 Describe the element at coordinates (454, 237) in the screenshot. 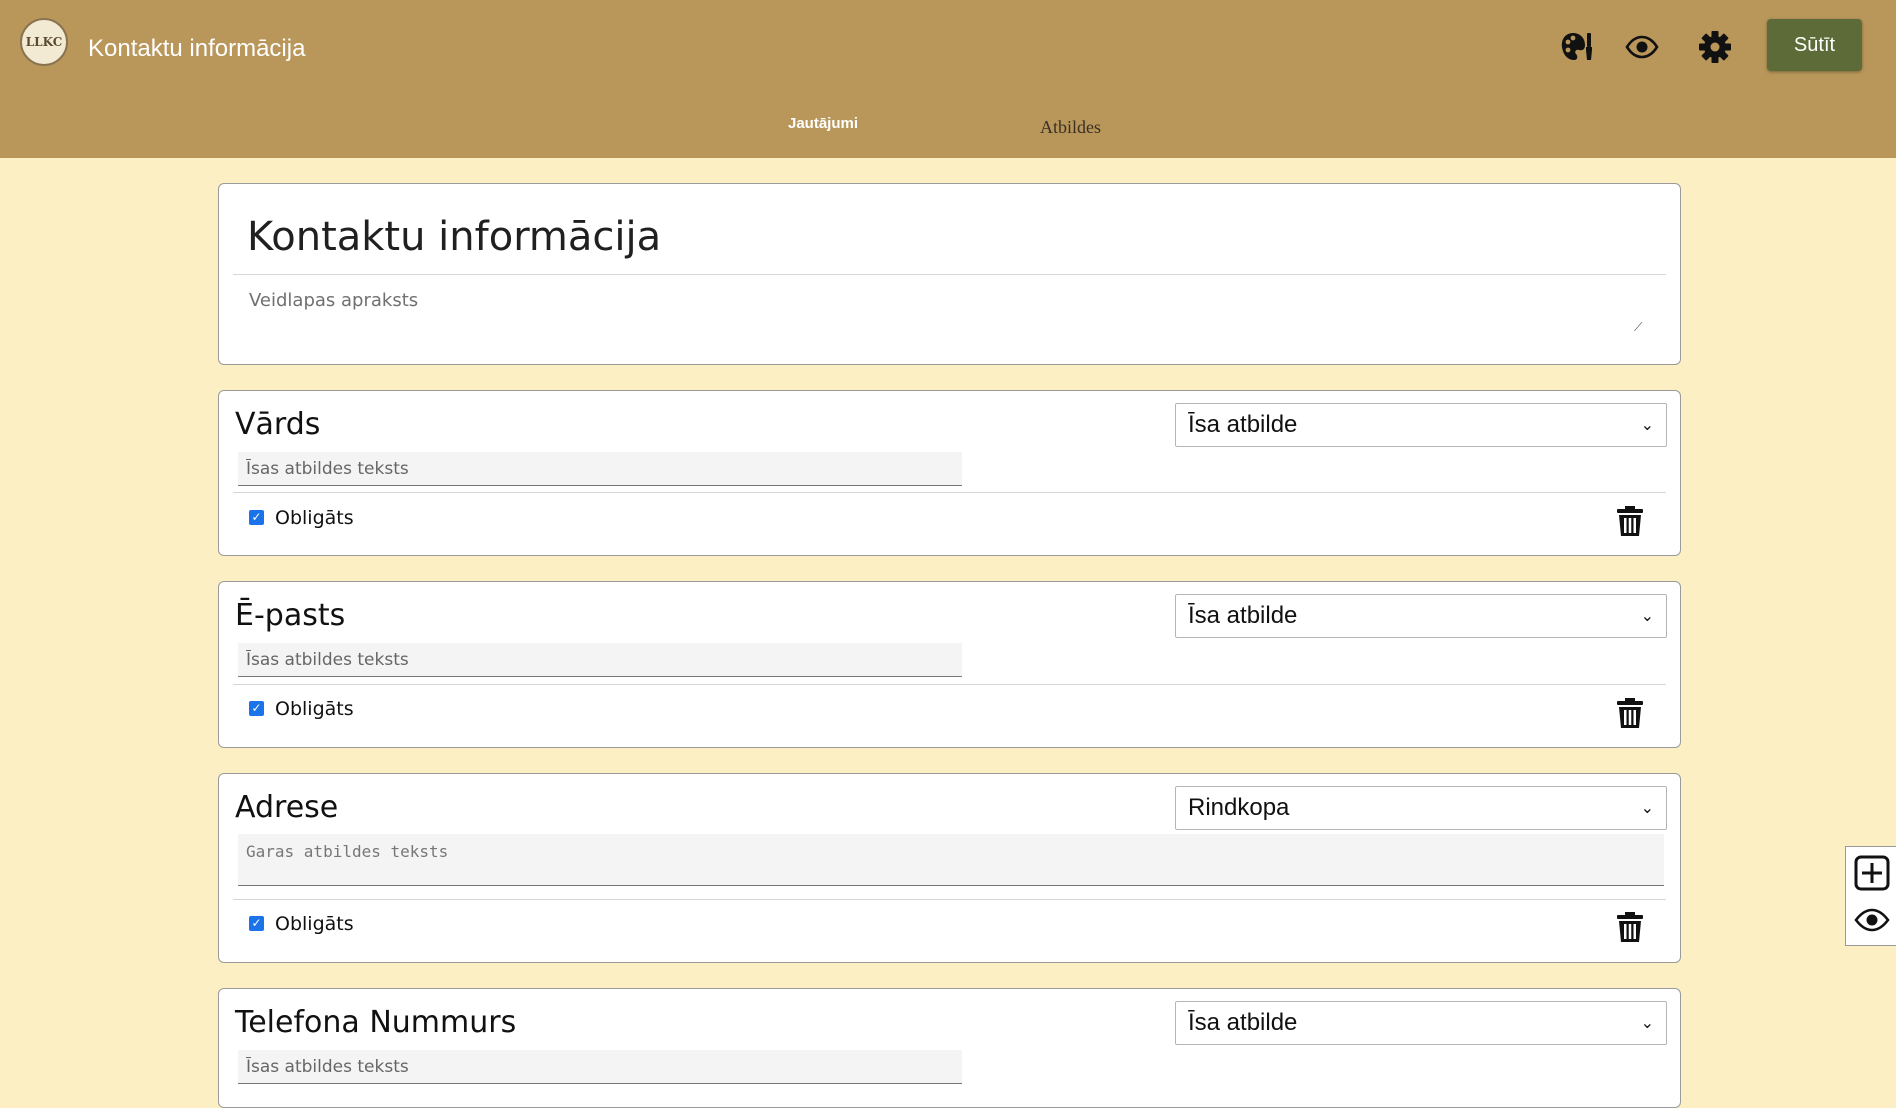

I see `form-title: Kontaktu informācija` at that location.